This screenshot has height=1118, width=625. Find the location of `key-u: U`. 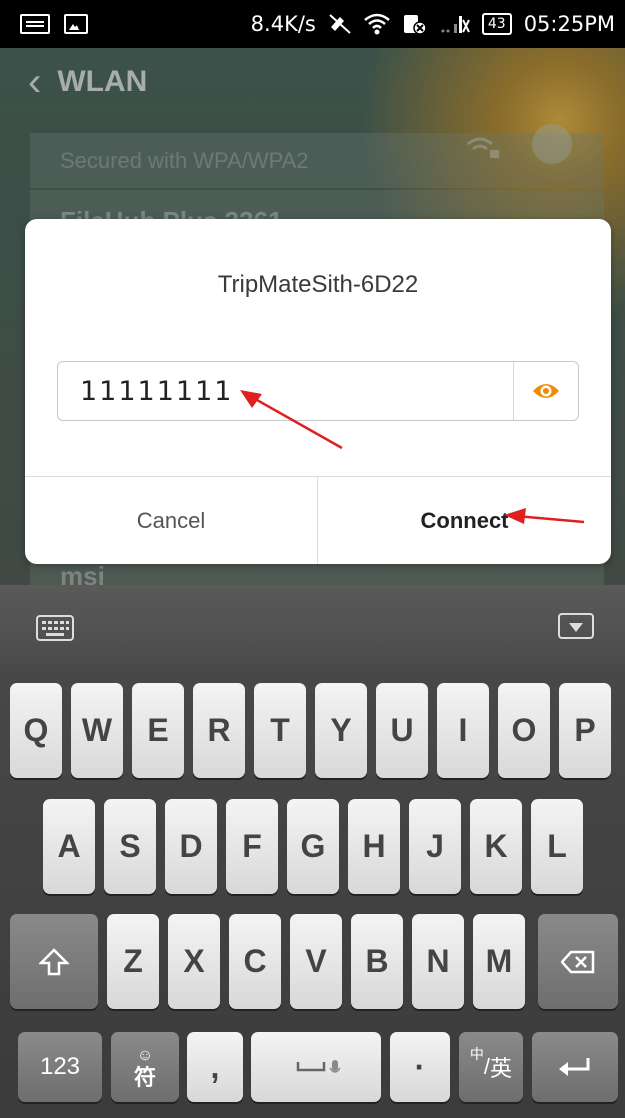

key-u: U is located at coordinates (402, 730).